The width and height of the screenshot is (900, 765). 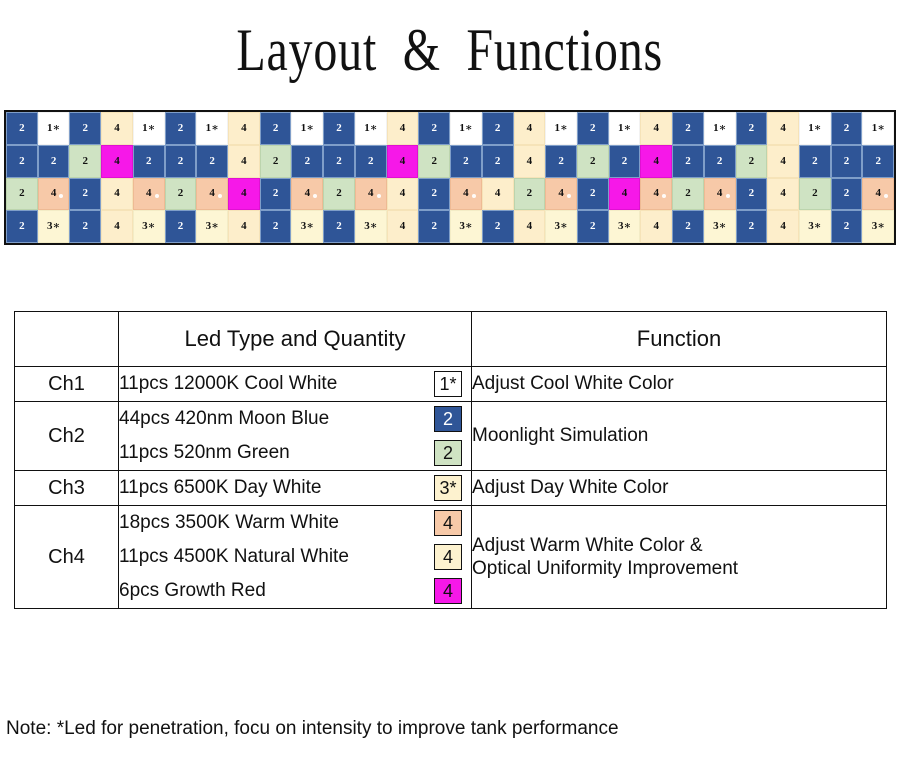 What do you see at coordinates (605, 568) in the screenshot?
I see `function-line: Optical Uniformity Improvement` at bounding box center [605, 568].